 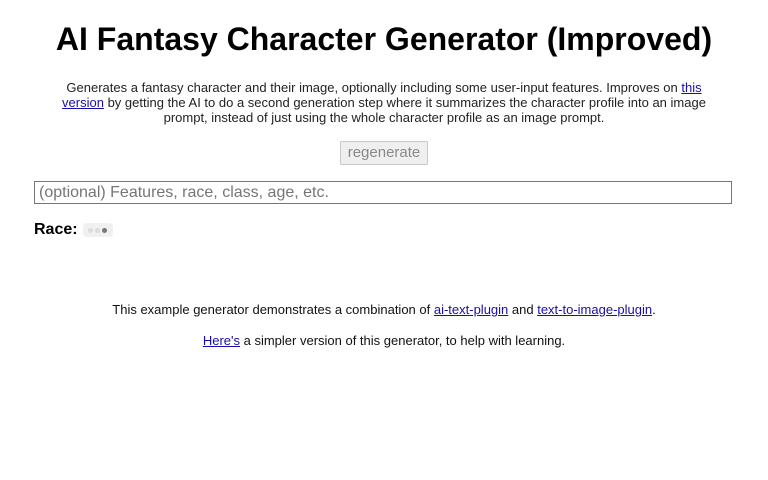 I want to click on race-output-row: Race:, so click(x=73, y=230).